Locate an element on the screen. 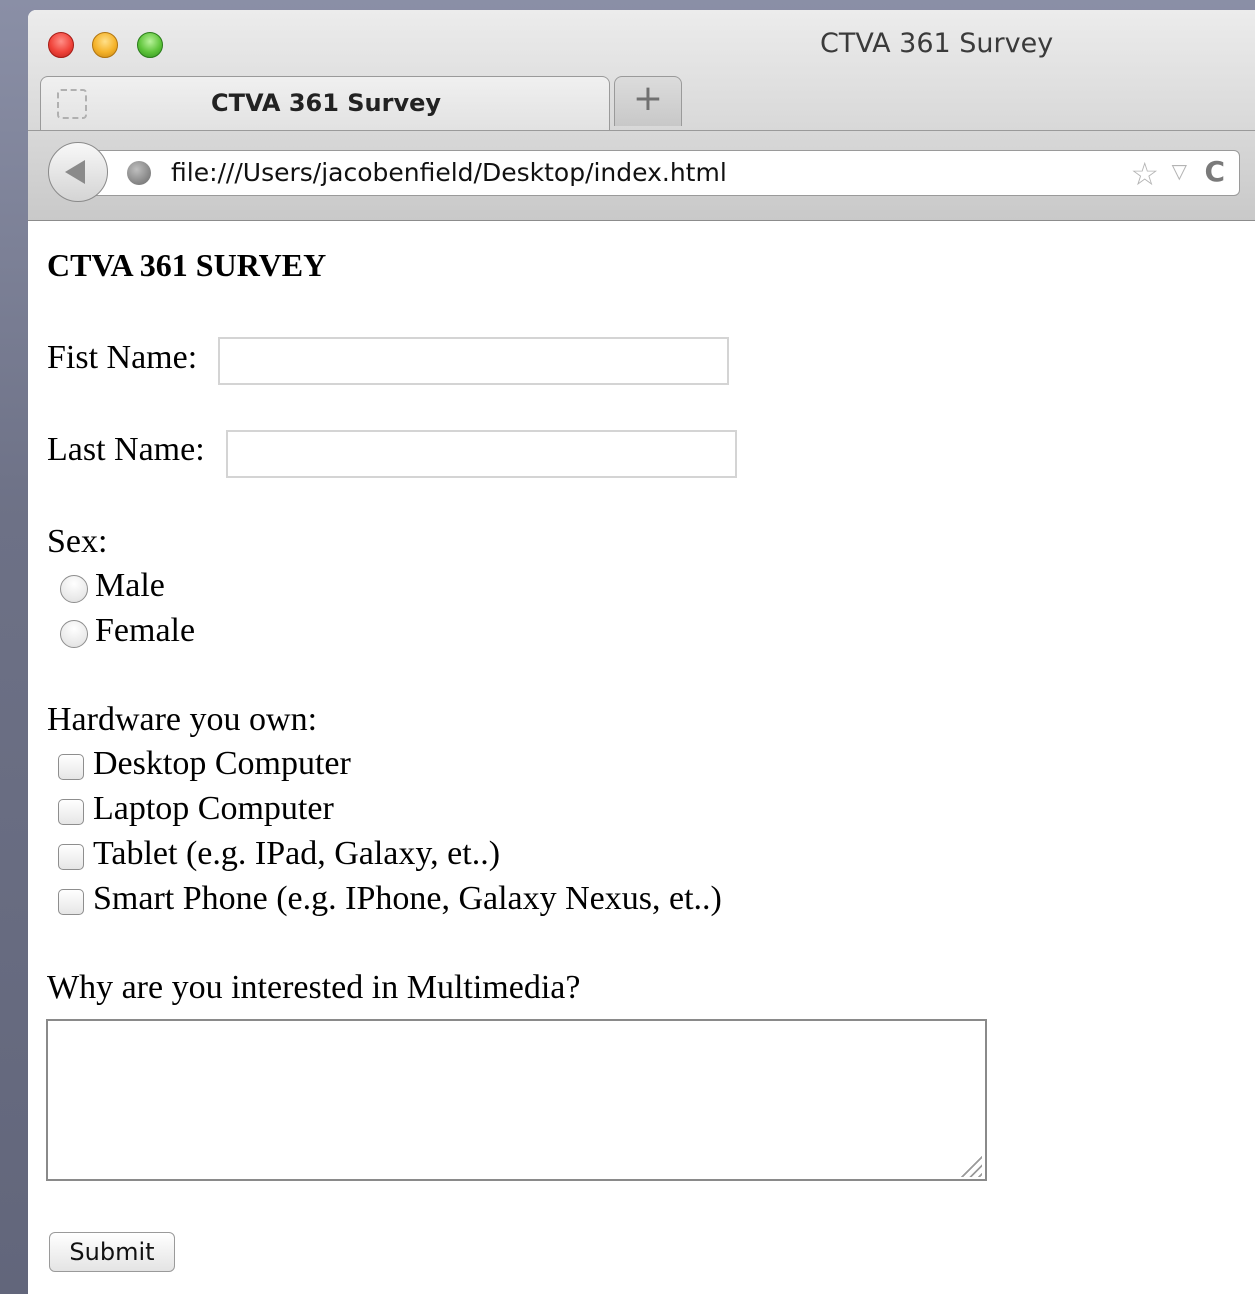  tab-ctva-361-survey: CTVA 361 Survey is located at coordinates (325, 103).